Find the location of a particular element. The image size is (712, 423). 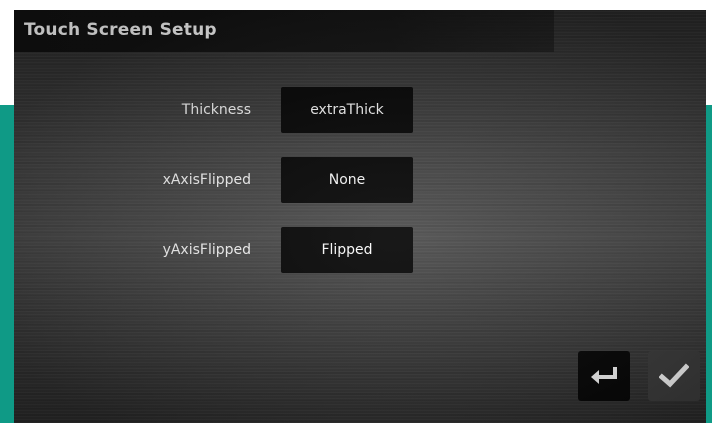

teal-frame-right is located at coordinates (709, 264).